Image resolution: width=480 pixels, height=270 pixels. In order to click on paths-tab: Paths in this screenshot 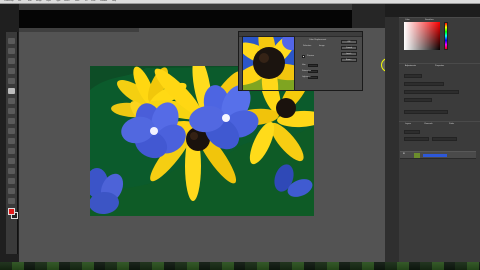, I will do `click(451, 125)`.